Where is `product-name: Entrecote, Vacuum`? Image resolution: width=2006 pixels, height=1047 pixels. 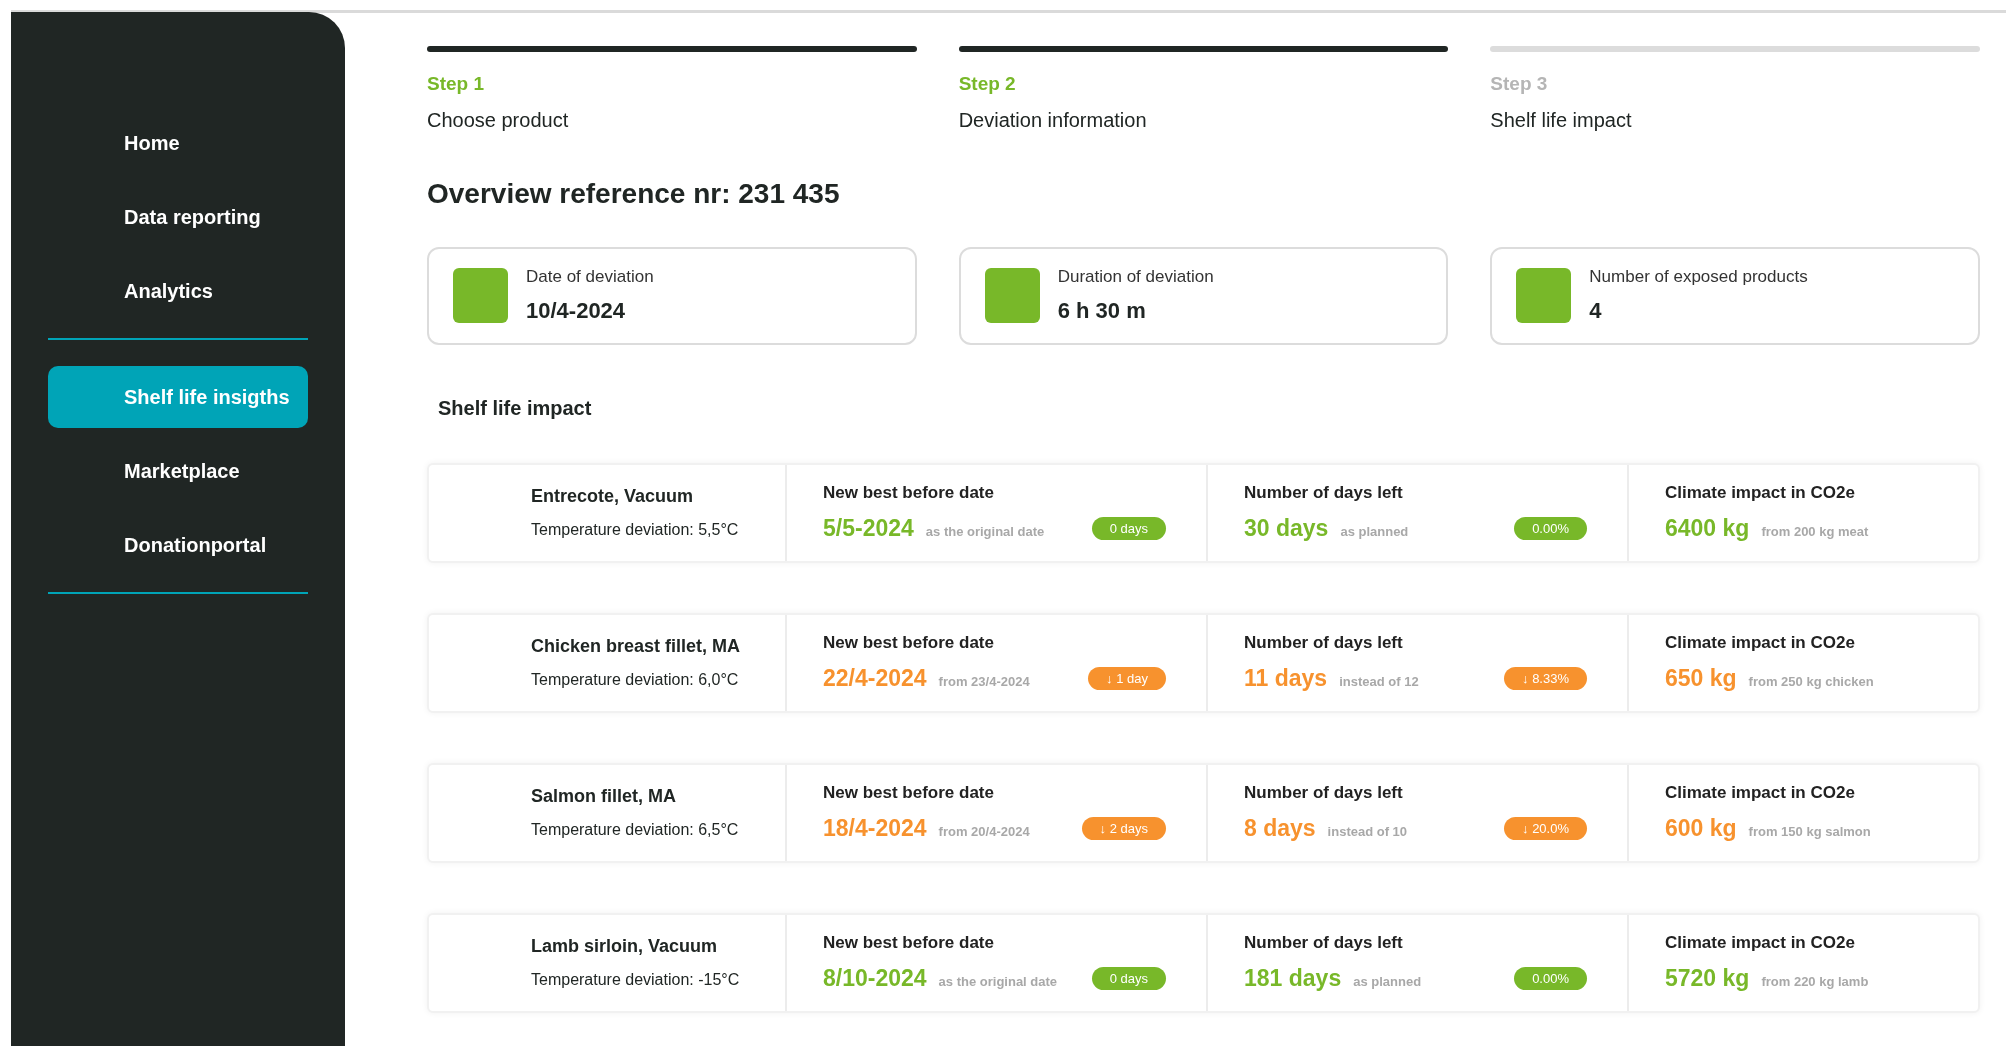 product-name: Entrecote, Vacuum is located at coordinates (613, 496).